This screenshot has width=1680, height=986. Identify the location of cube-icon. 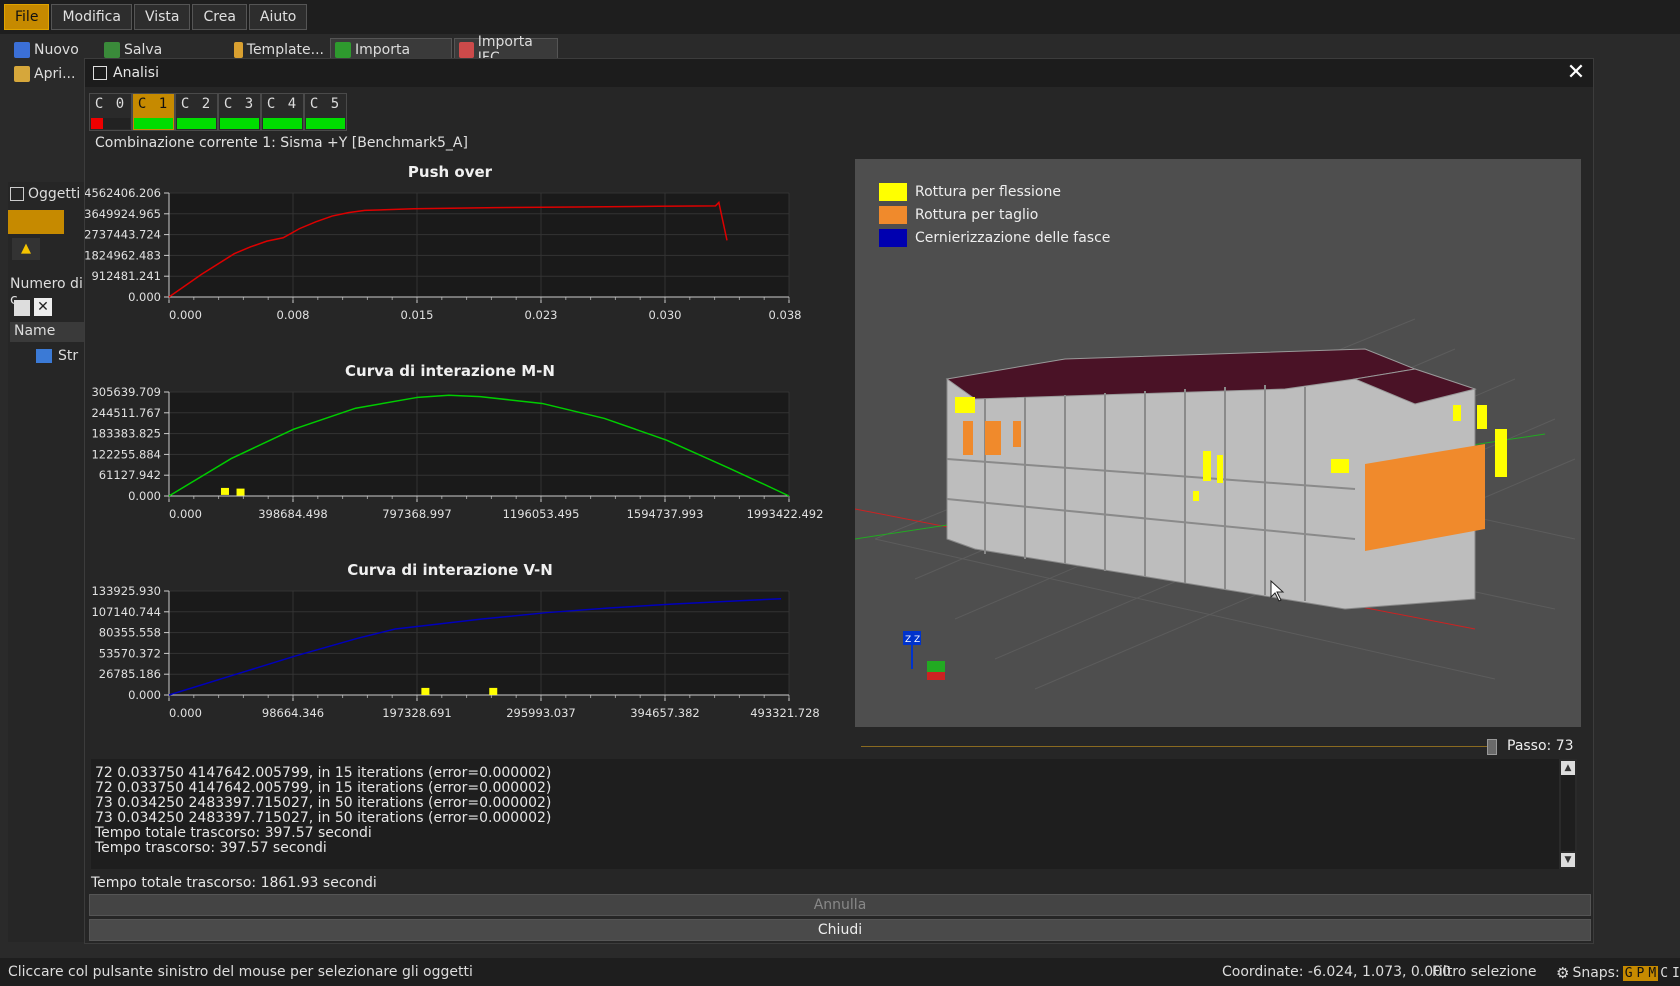
(17, 194).